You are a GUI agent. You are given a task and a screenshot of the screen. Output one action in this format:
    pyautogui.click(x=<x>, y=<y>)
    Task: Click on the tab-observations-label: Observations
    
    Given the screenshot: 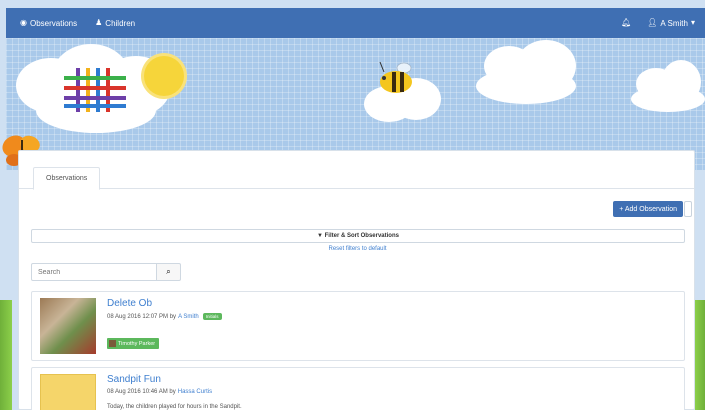 What is the action you would take?
    pyautogui.click(x=67, y=178)
    